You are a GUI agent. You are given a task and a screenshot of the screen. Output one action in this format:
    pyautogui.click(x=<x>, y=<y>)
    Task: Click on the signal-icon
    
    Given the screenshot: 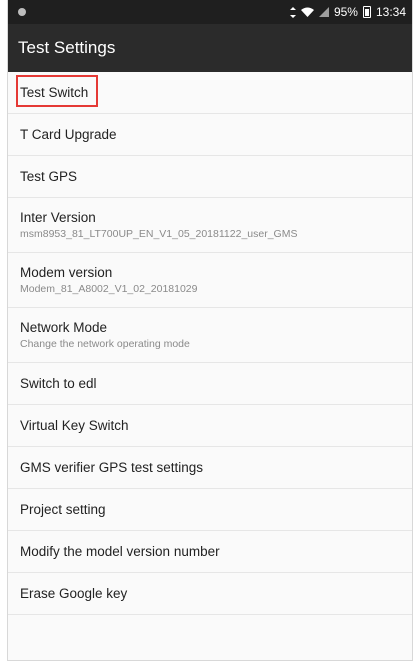 What is the action you would take?
    pyautogui.click(x=323, y=12)
    